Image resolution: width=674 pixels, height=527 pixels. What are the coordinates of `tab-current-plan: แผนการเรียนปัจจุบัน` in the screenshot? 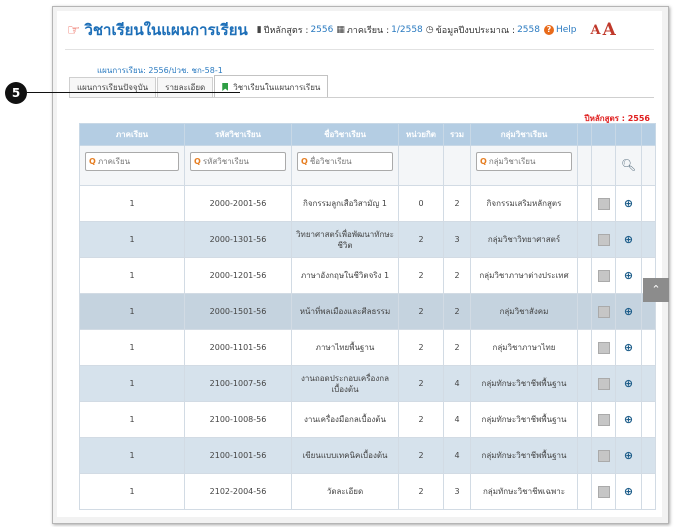 It's located at (113, 87).